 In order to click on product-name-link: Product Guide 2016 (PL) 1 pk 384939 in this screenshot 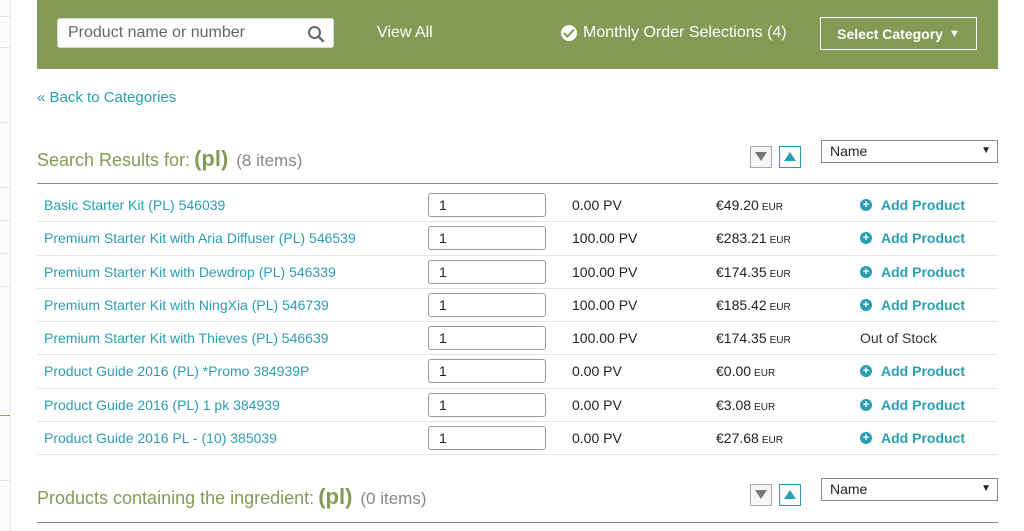, I will do `click(162, 405)`.